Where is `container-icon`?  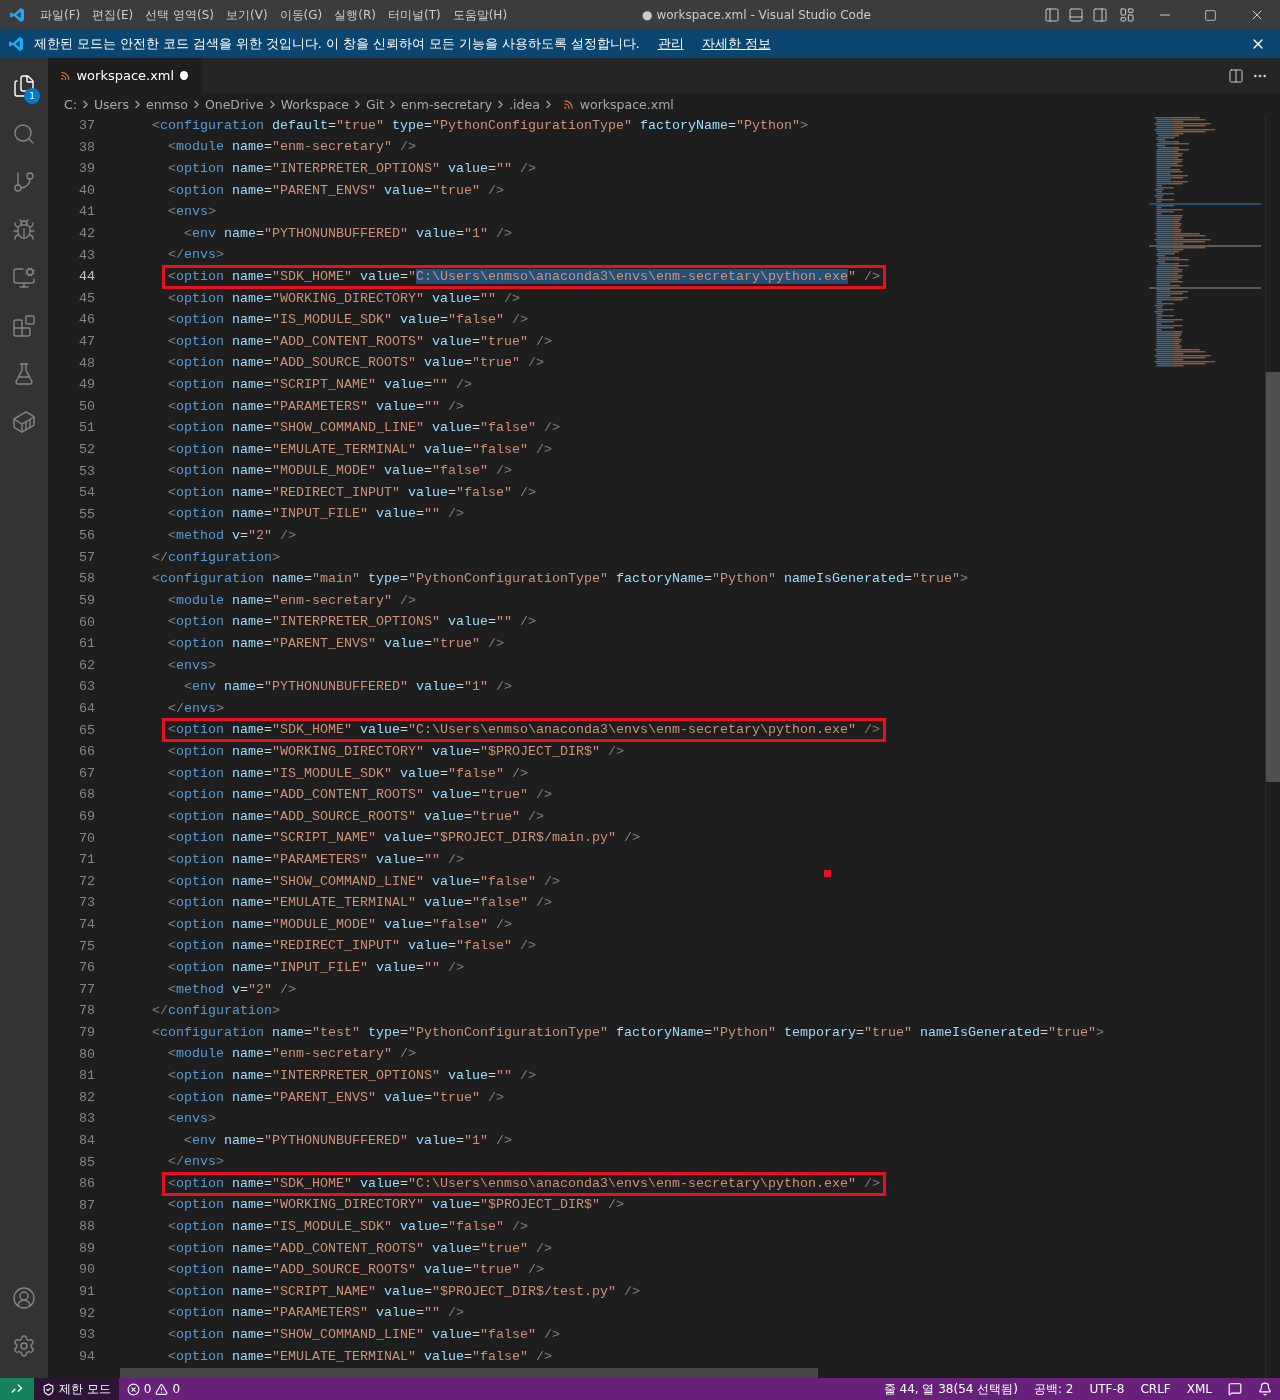 container-icon is located at coordinates (24, 422).